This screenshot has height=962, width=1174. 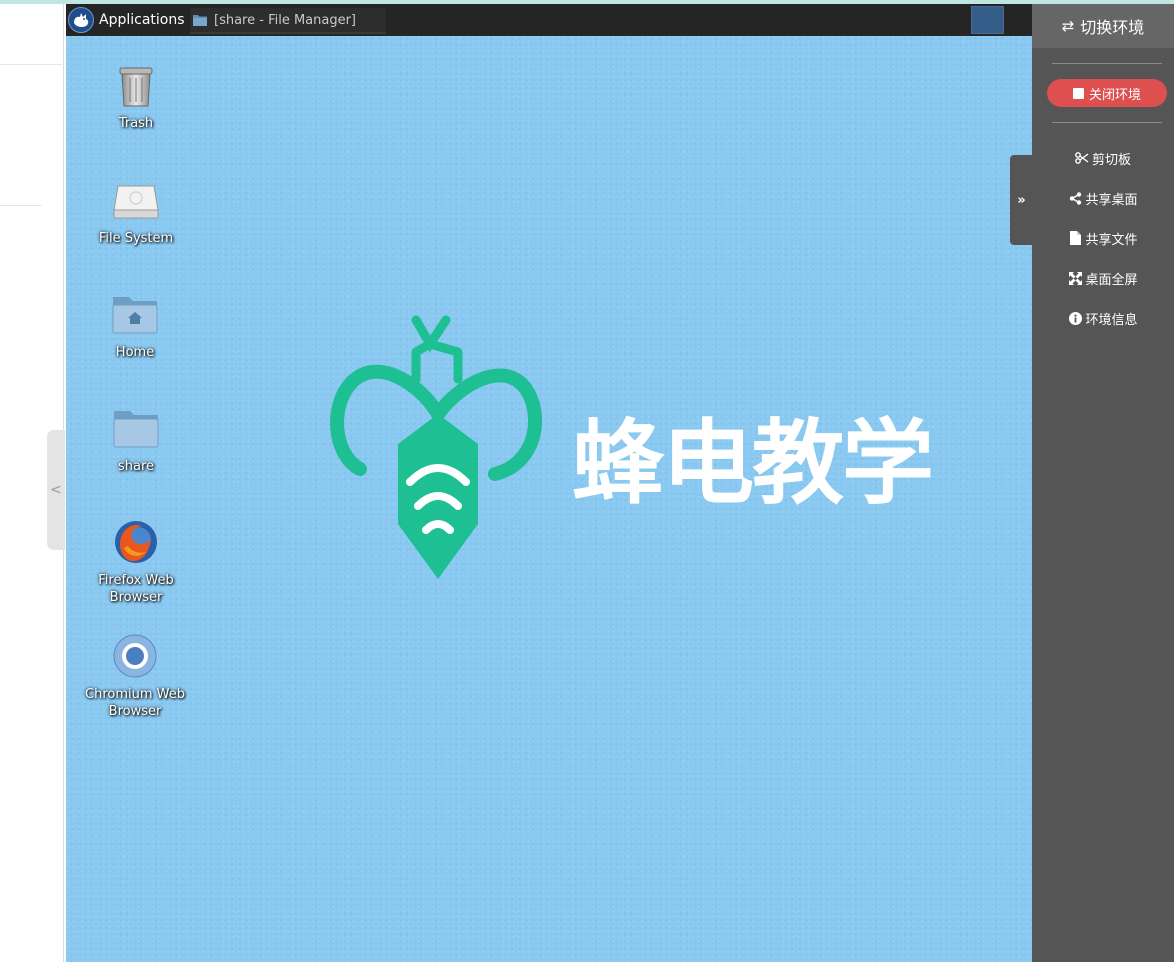 I want to click on desktop-icon-label: Home, so click(x=135, y=352).